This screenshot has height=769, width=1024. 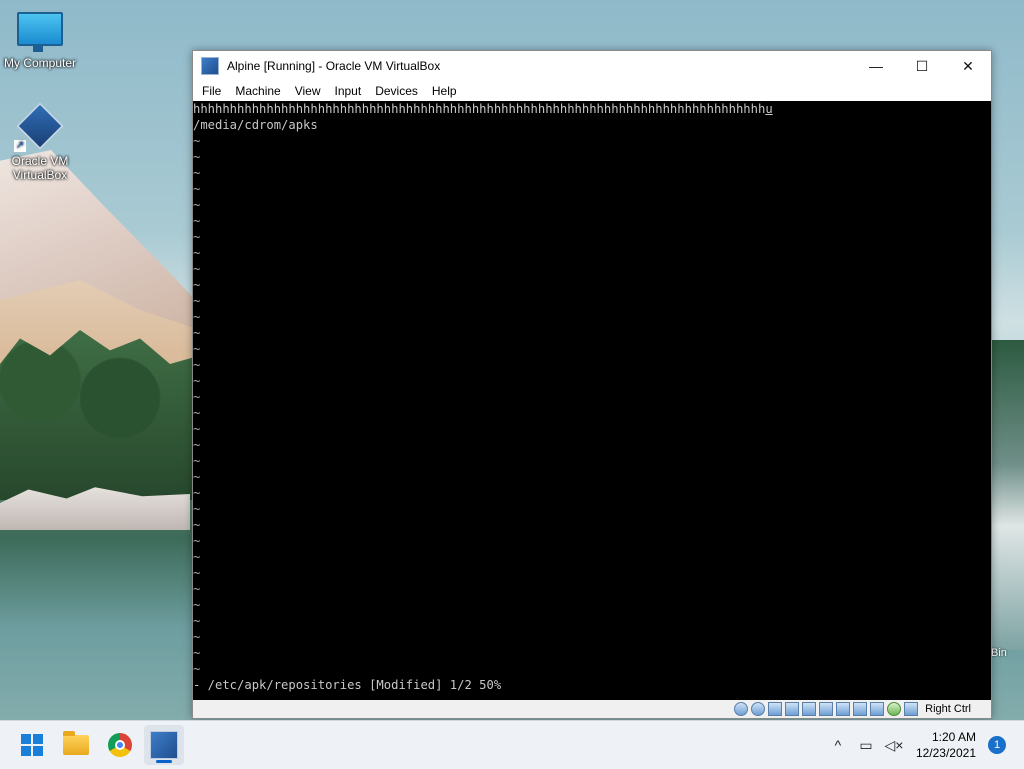 What do you see at coordinates (894, 745) in the screenshot?
I see `speaker-muted-icon: ◁×` at bounding box center [894, 745].